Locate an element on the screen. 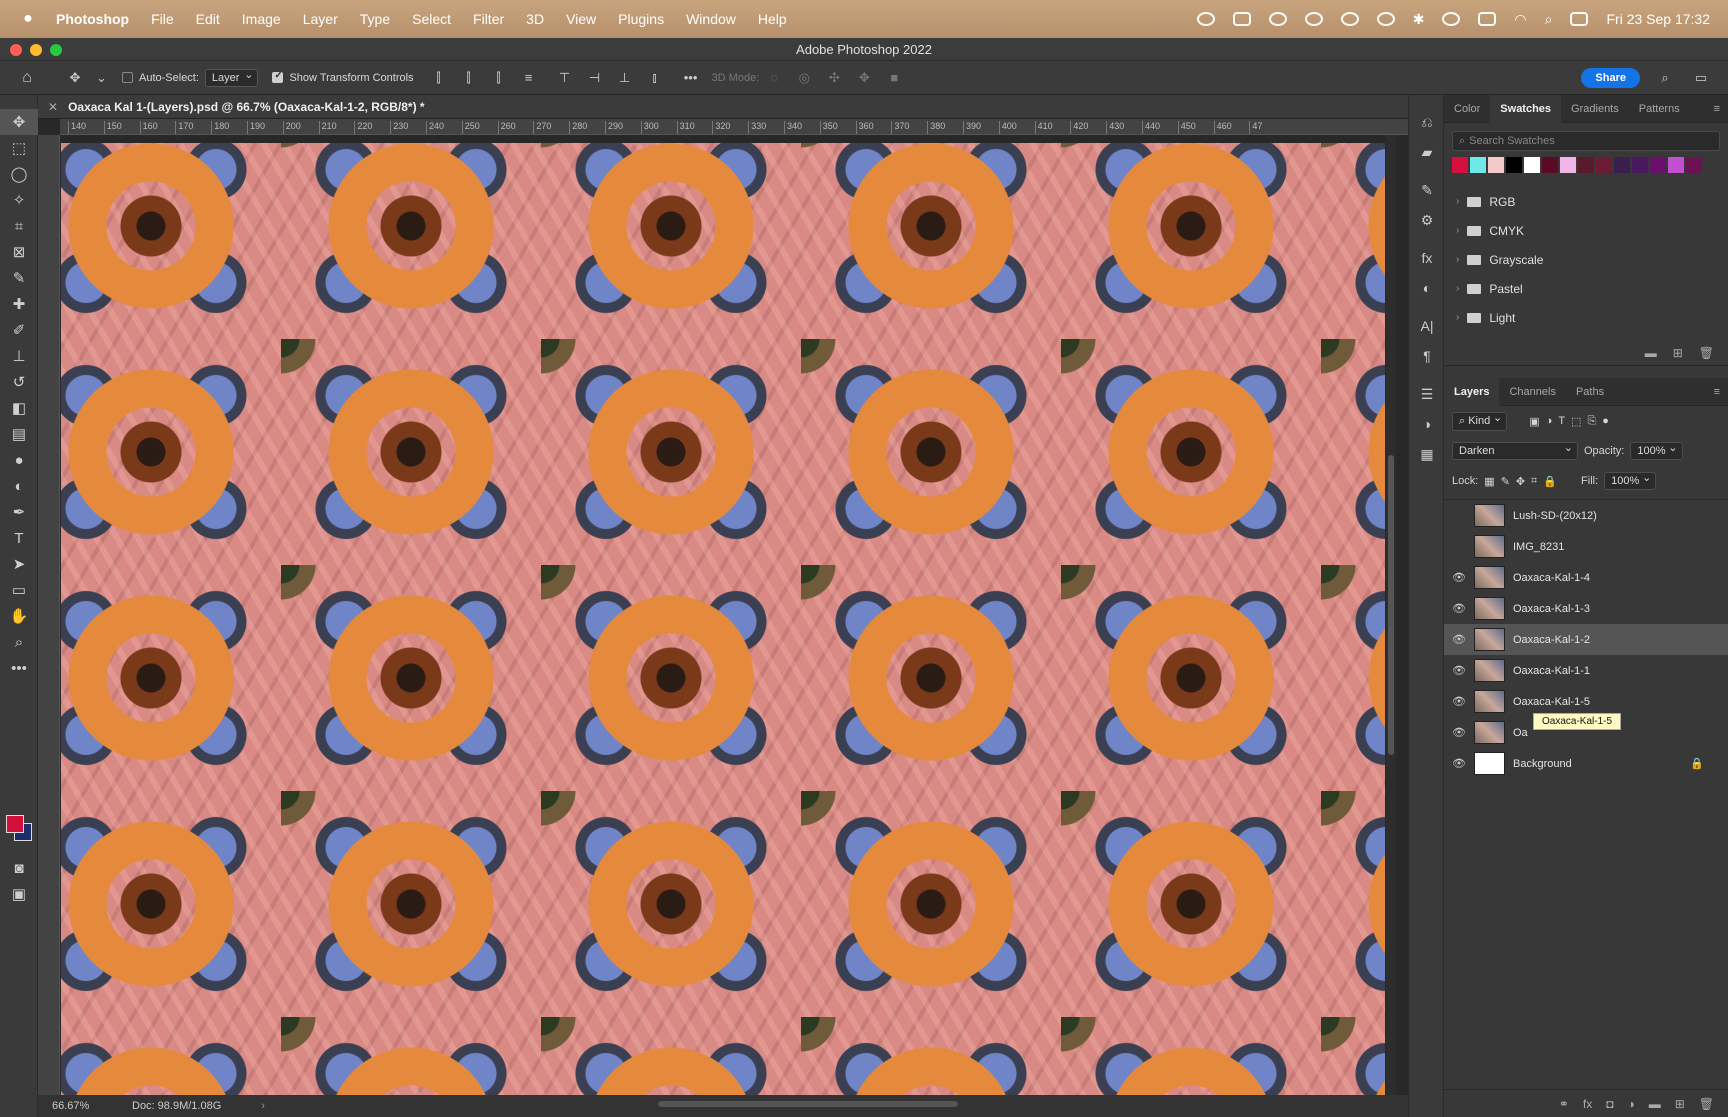 Image resolution: width=1728 pixels, height=1117 pixels. tab-gradients: Gradients is located at coordinates (1595, 109).